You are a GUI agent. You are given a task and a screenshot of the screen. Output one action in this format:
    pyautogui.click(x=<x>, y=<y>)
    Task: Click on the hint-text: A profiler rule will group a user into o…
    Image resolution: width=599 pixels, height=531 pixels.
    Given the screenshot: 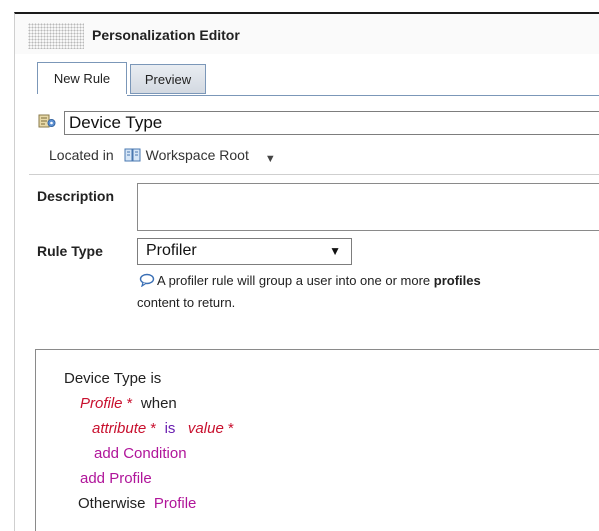 What is the action you would take?
    pyautogui.click(x=295, y=280)
    